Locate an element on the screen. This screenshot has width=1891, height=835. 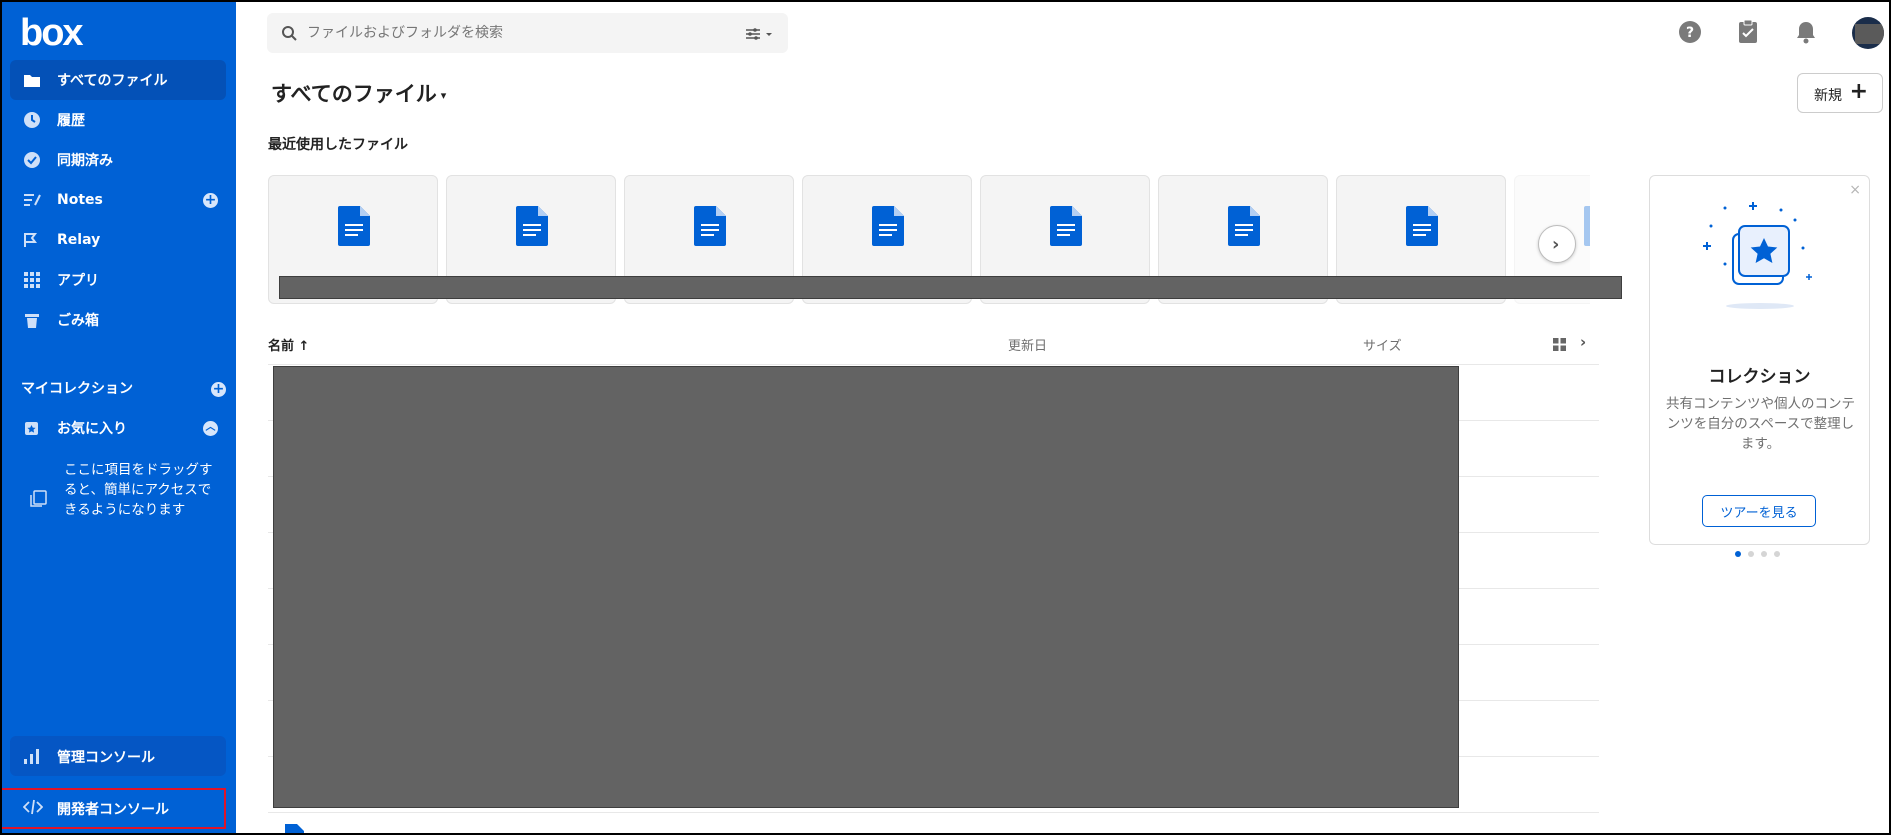
favorites-icon is located at coordinates (32, 428).